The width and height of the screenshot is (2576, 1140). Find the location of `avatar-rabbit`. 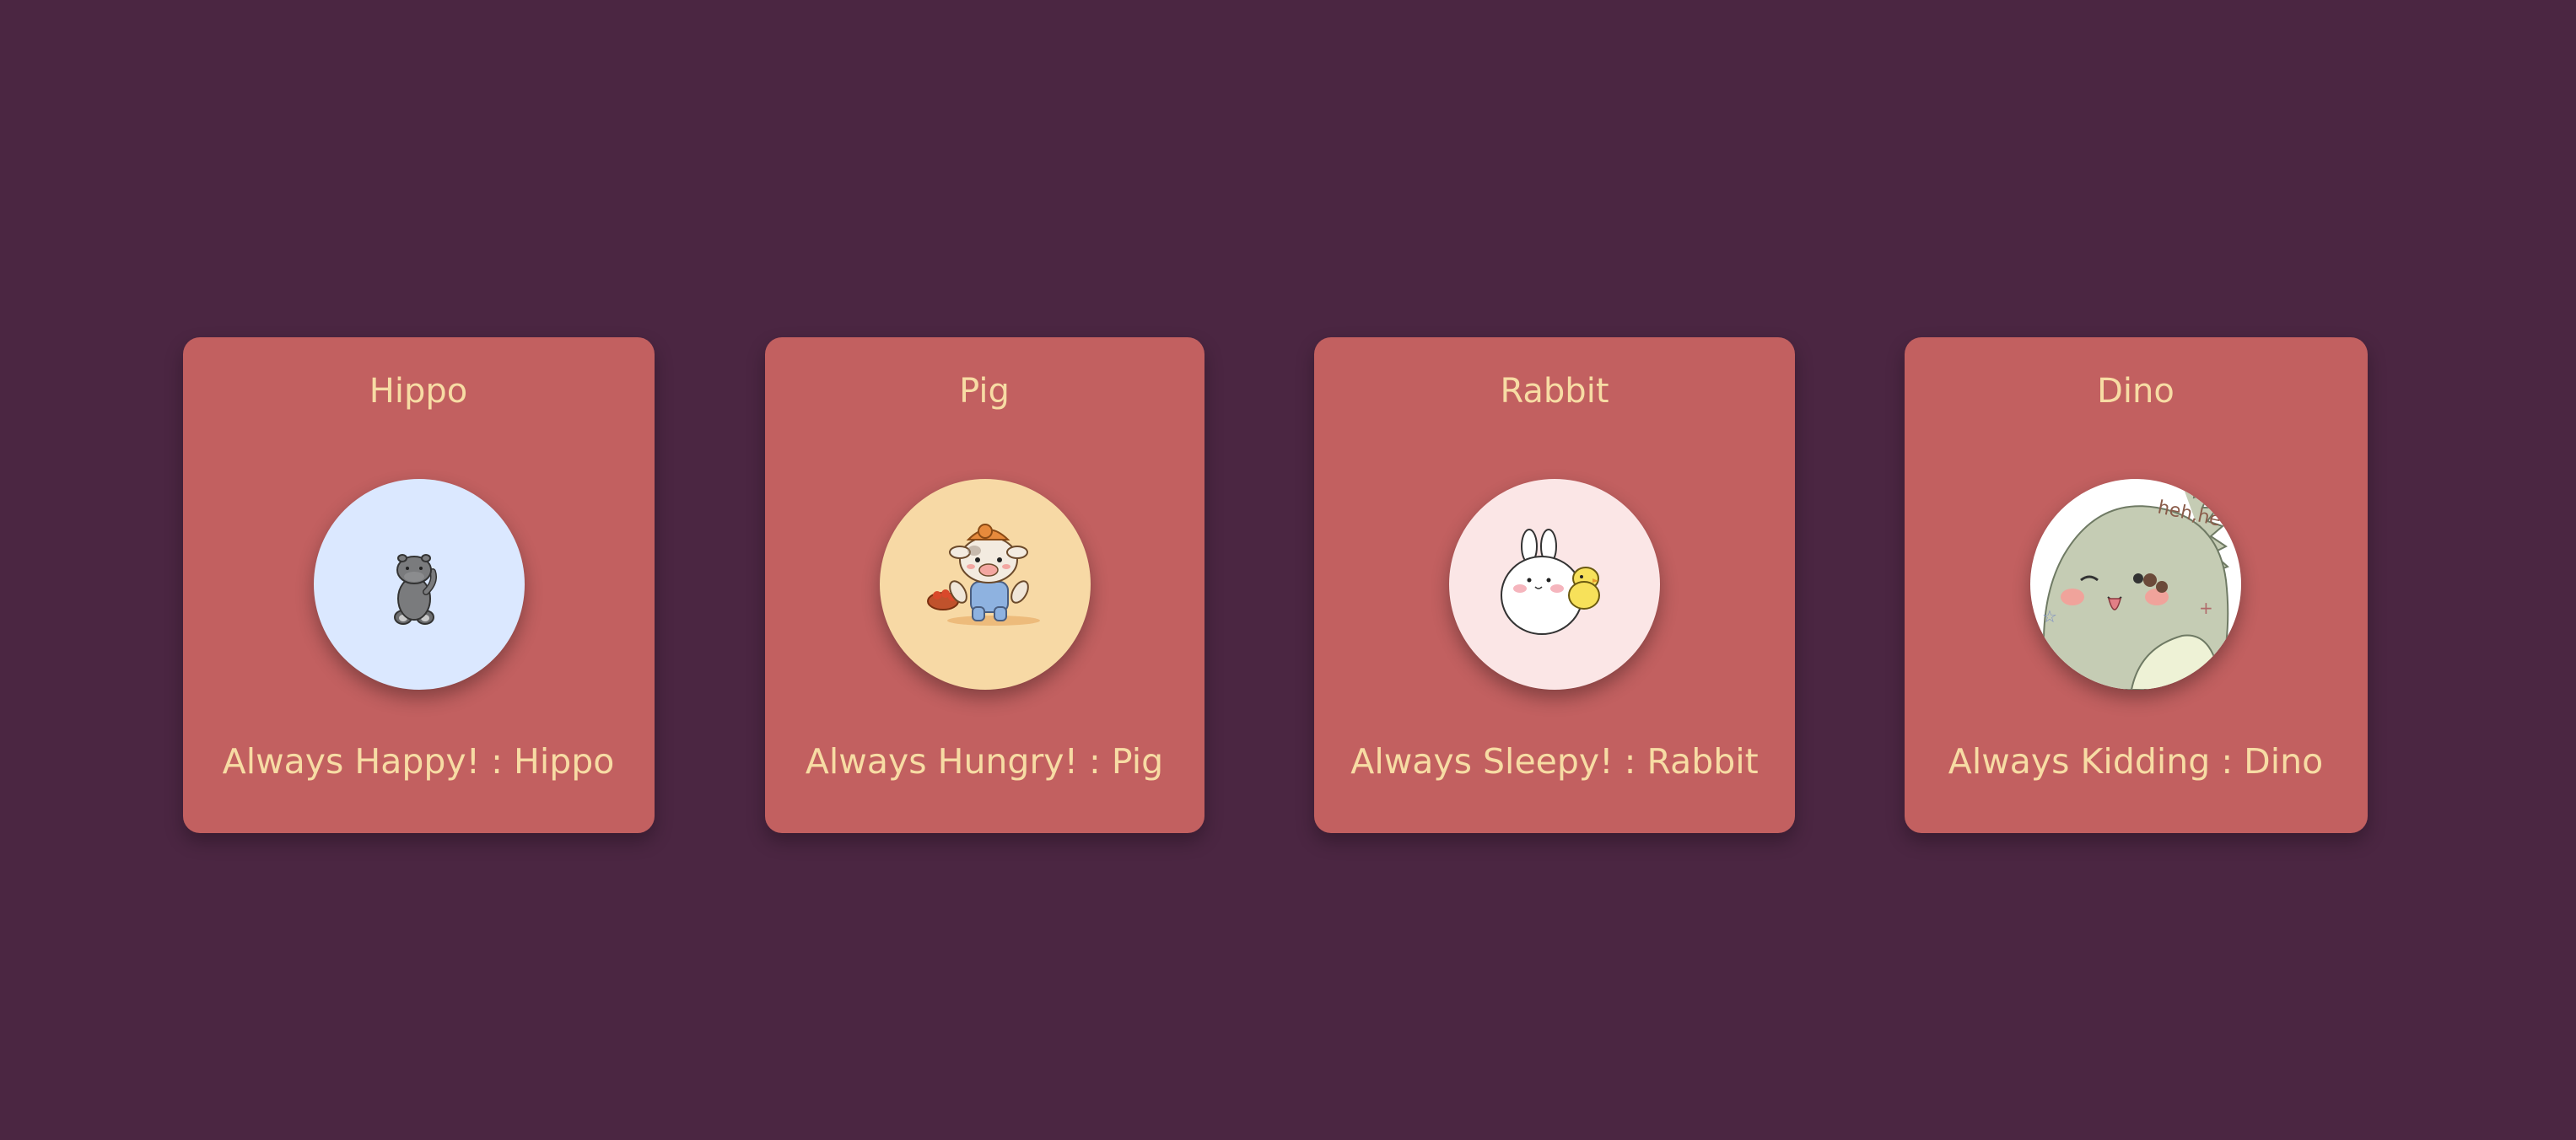

avatar-rabbit is located at coordinates (1554, 584).